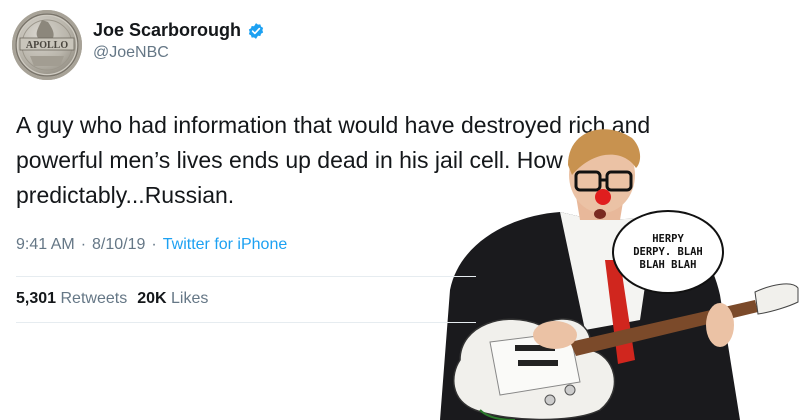 The image size is (800, 420). What do you see at coordinates (94, 298) in the screenshot?
I see `retweets-label: Retweets` at bounding box center [94, 298].